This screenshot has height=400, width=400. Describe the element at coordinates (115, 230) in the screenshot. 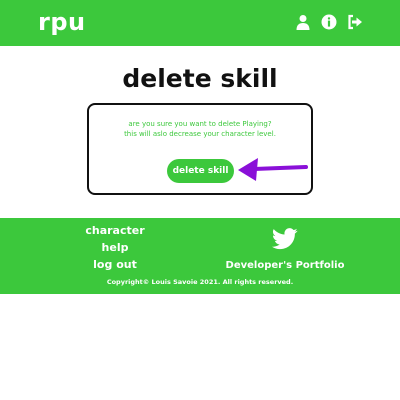

I see `footer-link-character: character` at that location.